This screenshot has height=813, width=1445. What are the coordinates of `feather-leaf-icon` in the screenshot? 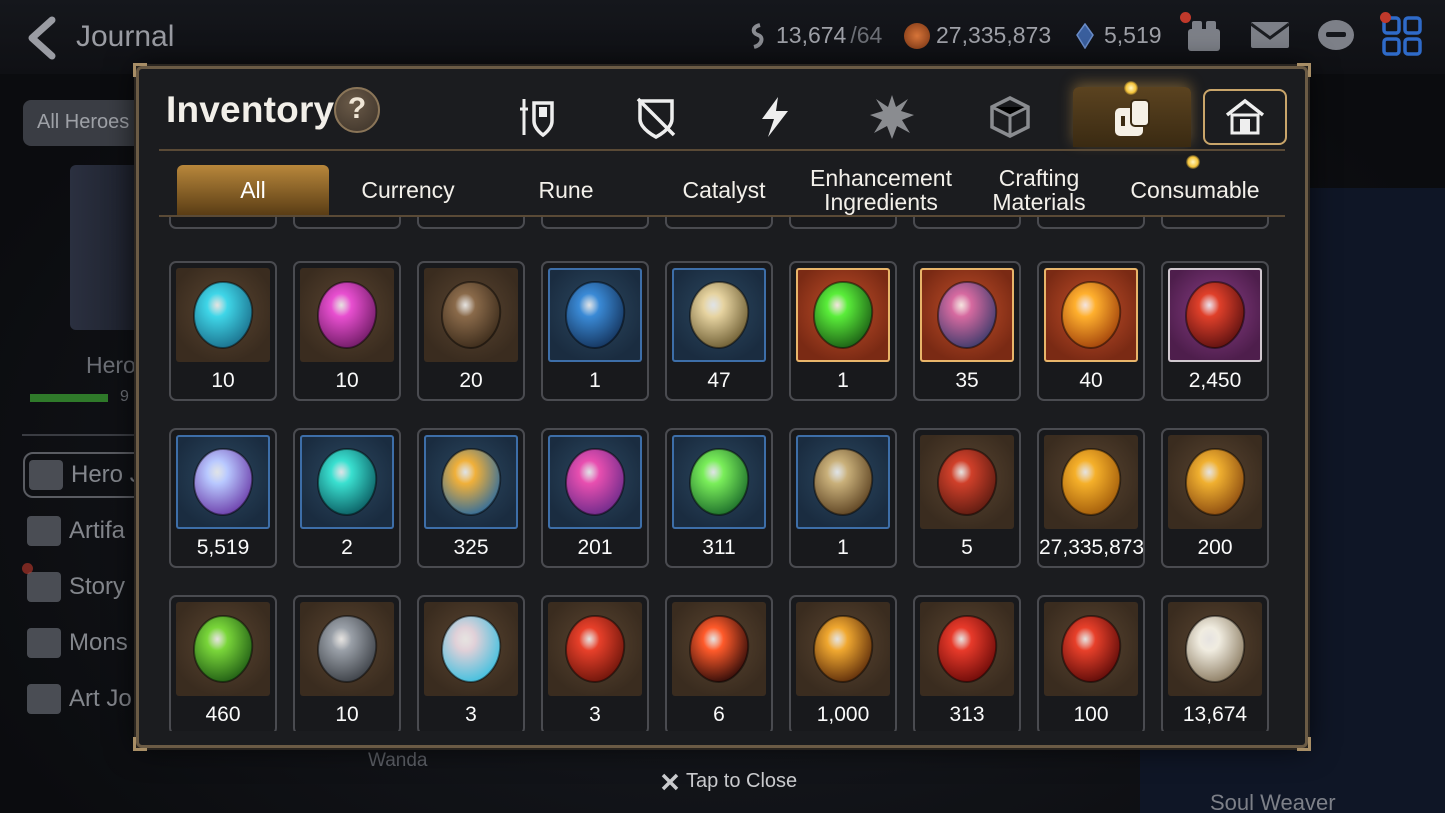 It's located at (719, 315).